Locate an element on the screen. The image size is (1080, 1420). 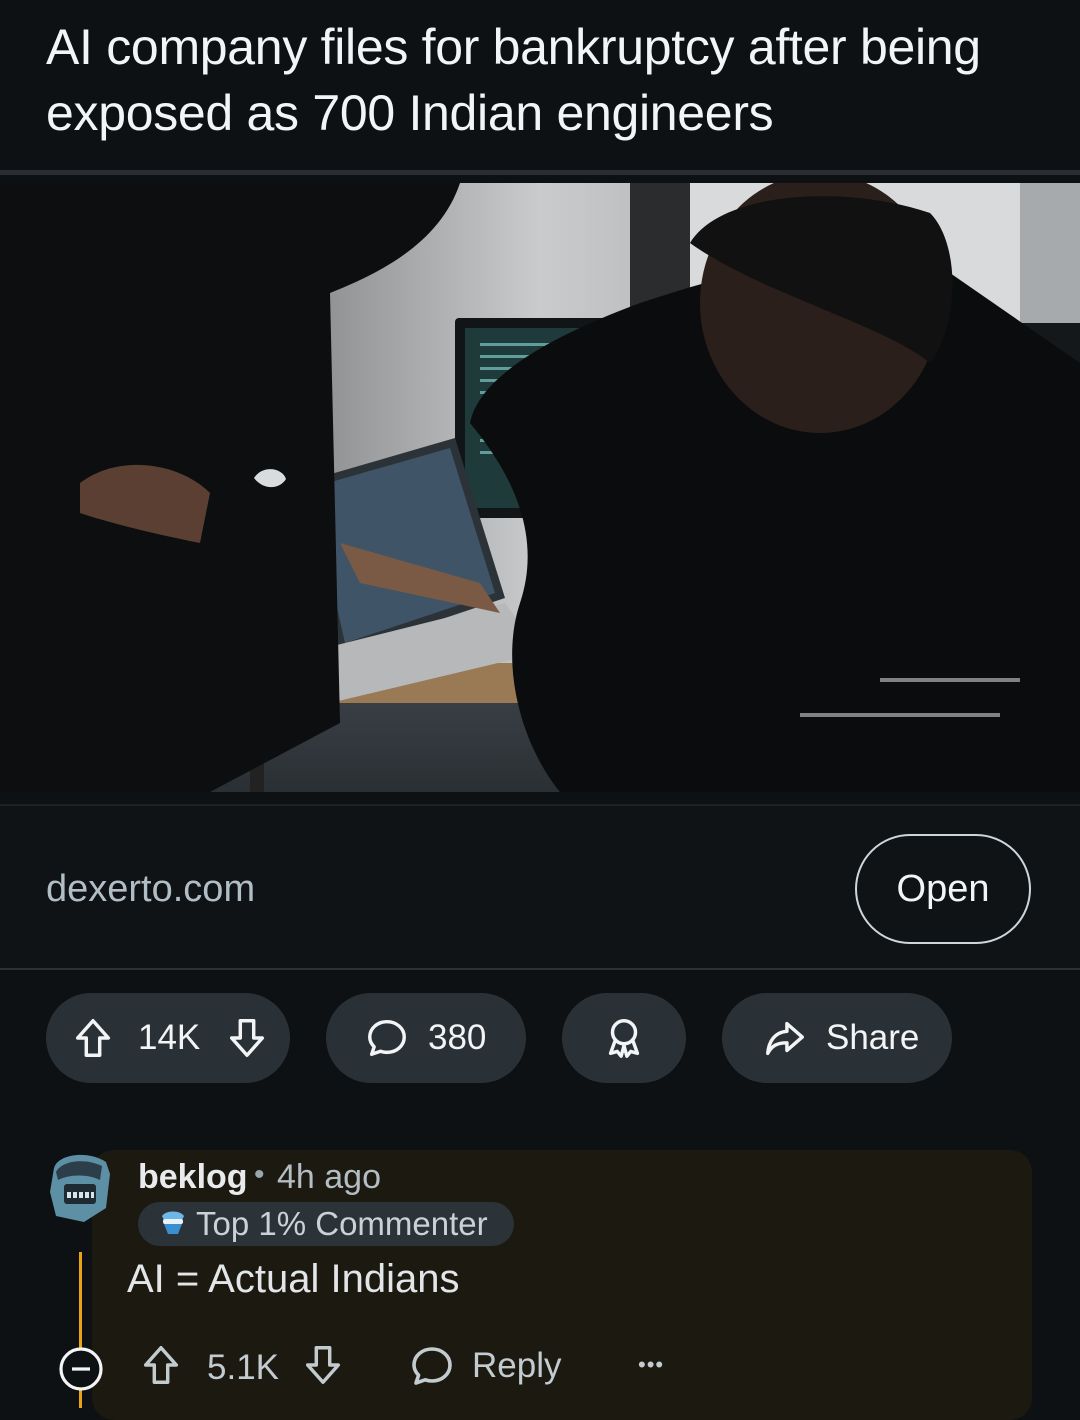
flair-text: Top 1% Commenter is located at coordinates (342, 1223).